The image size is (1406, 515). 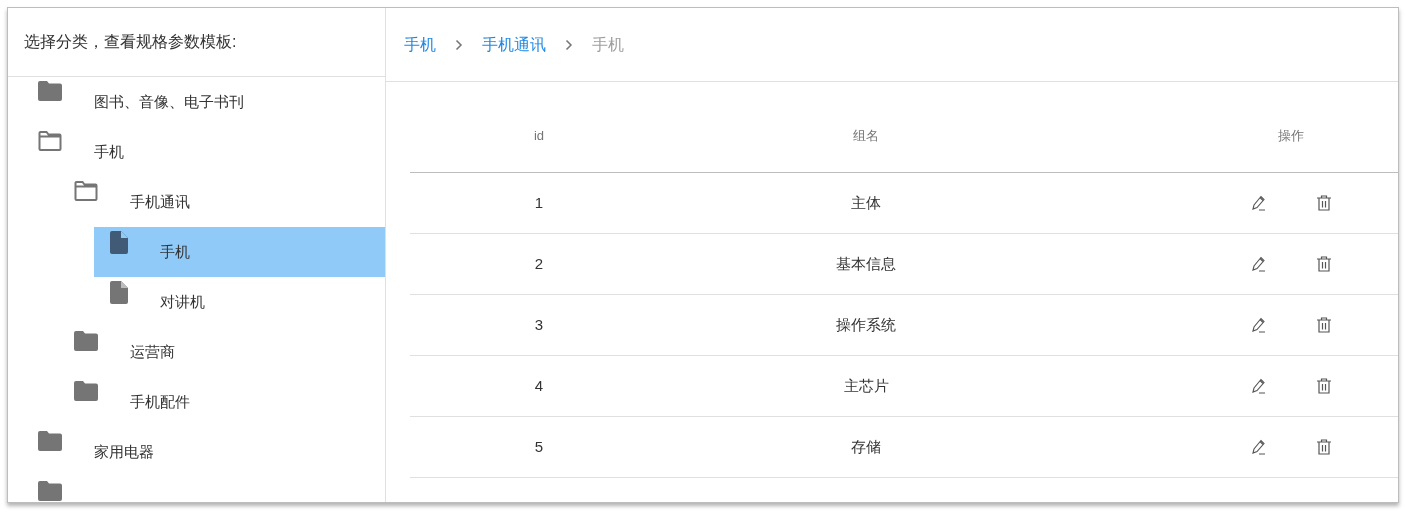 I want to click on table-cell-text: 1, so click(x=539, y=202).